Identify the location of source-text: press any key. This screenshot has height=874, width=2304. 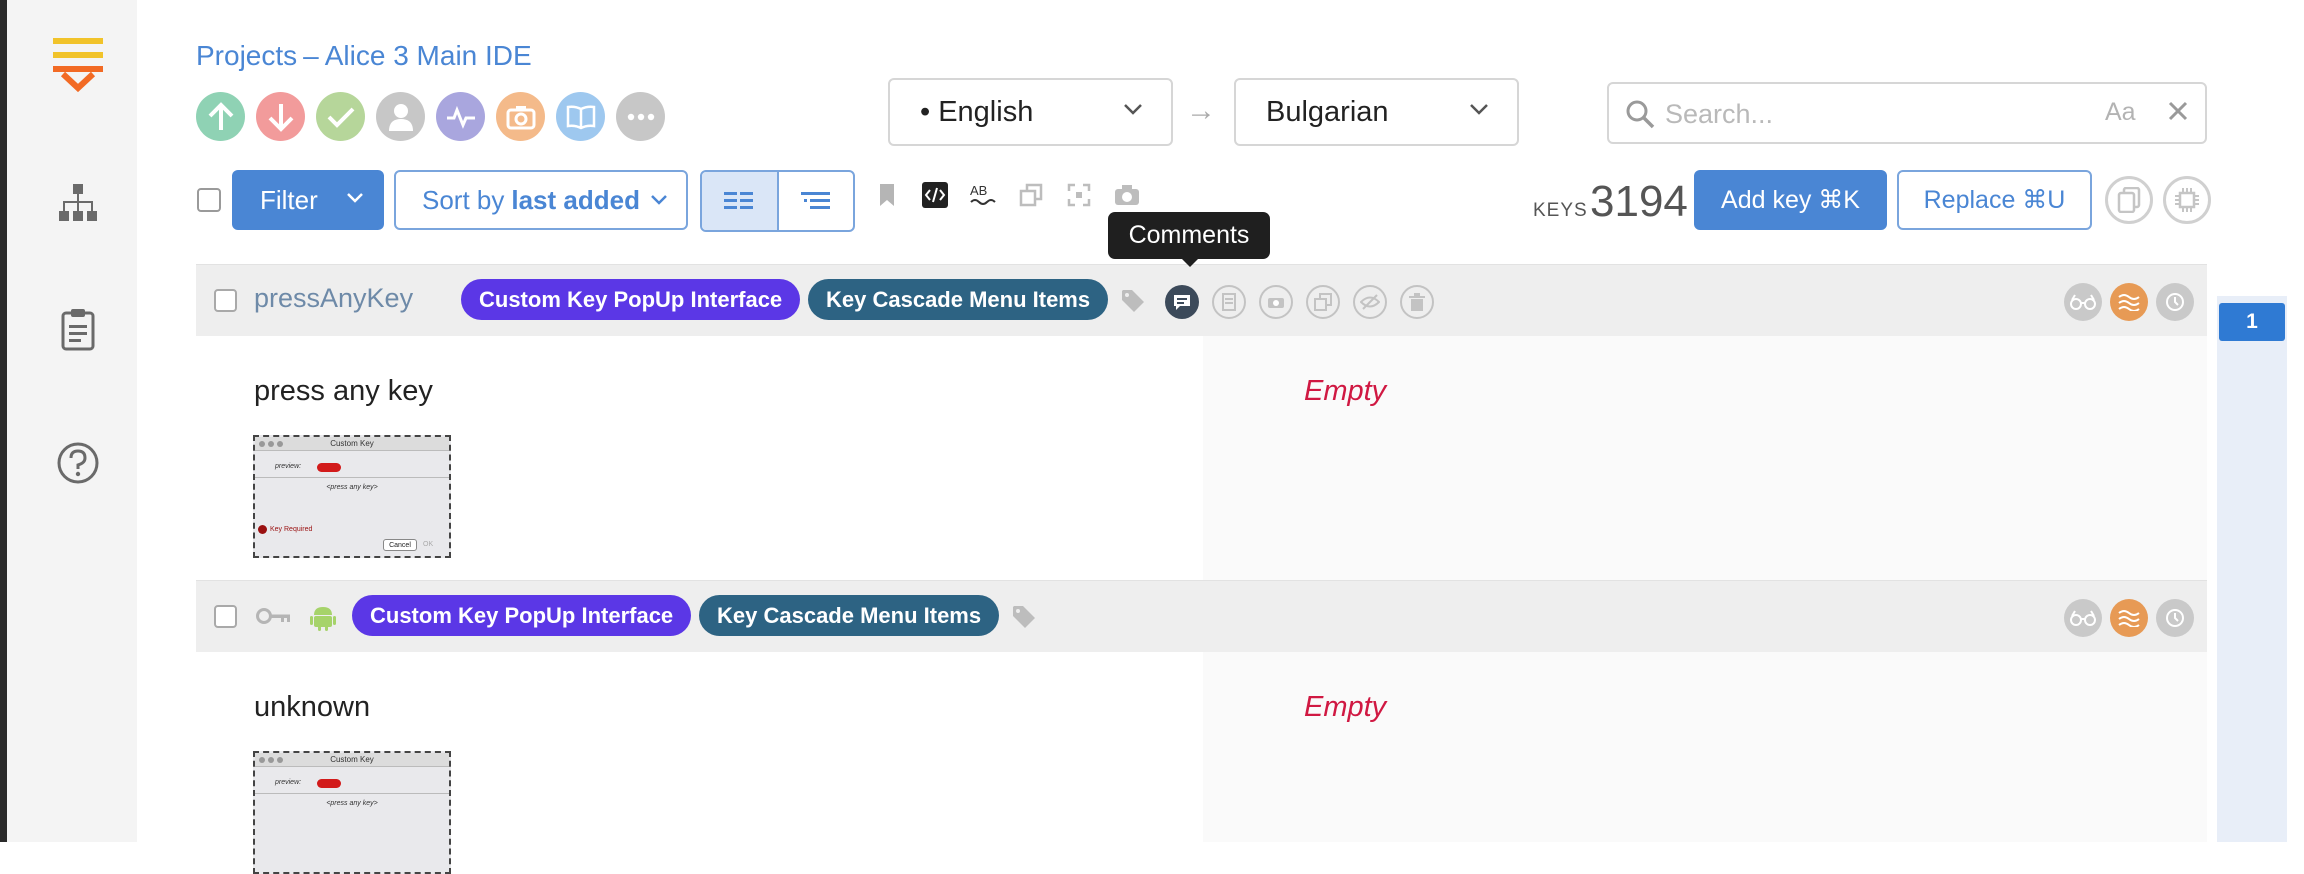
(343, 391).